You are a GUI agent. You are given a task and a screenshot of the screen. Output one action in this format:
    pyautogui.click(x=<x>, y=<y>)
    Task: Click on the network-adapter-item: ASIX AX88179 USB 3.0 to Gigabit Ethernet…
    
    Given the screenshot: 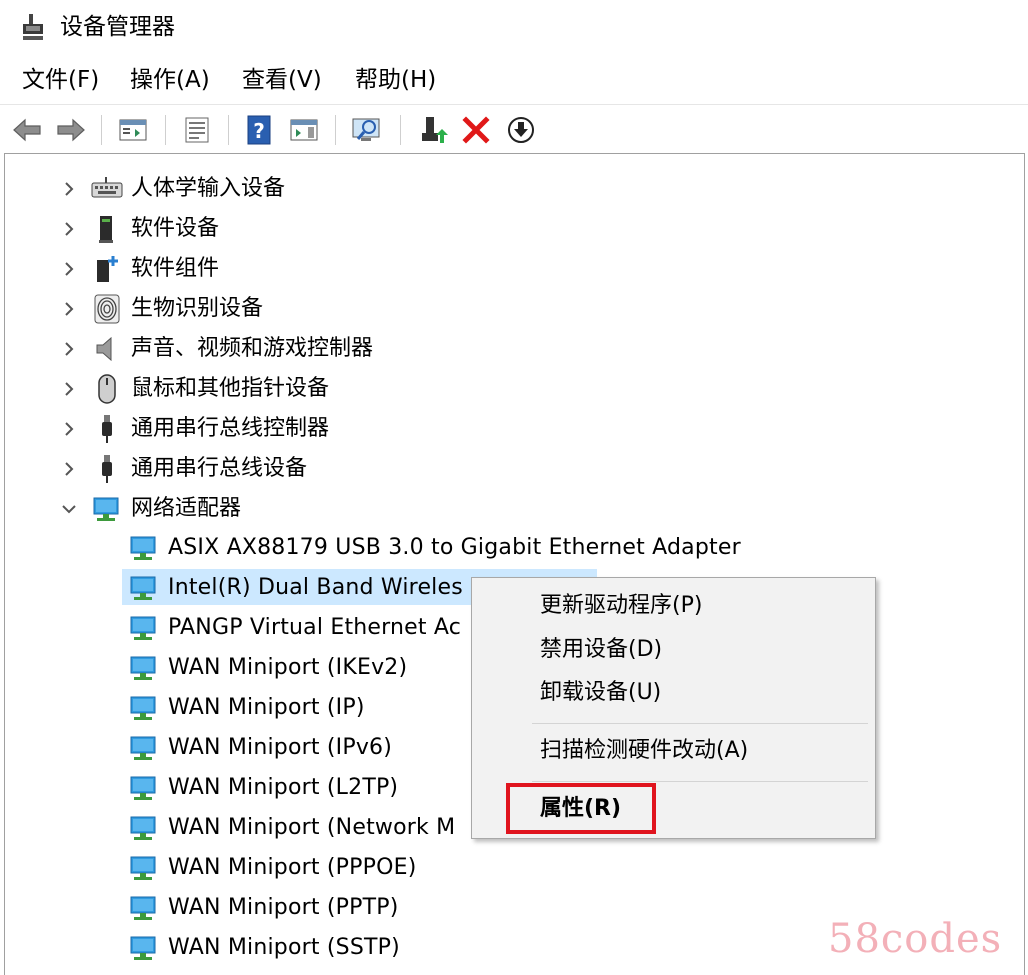 What is the action you would take?
    pyautogui.click(x=511, y=548)
    